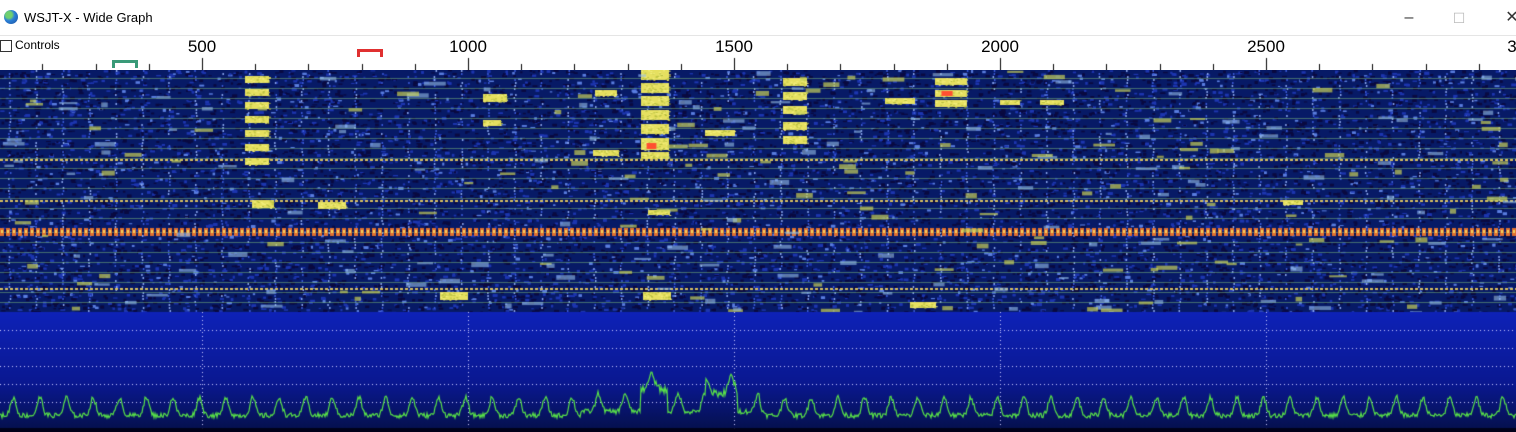 The height and width of the screenshot is (432, 1516). I want to click on frequency-scale: 500 1000 1500 2000 2500 3, so click(758, 54).